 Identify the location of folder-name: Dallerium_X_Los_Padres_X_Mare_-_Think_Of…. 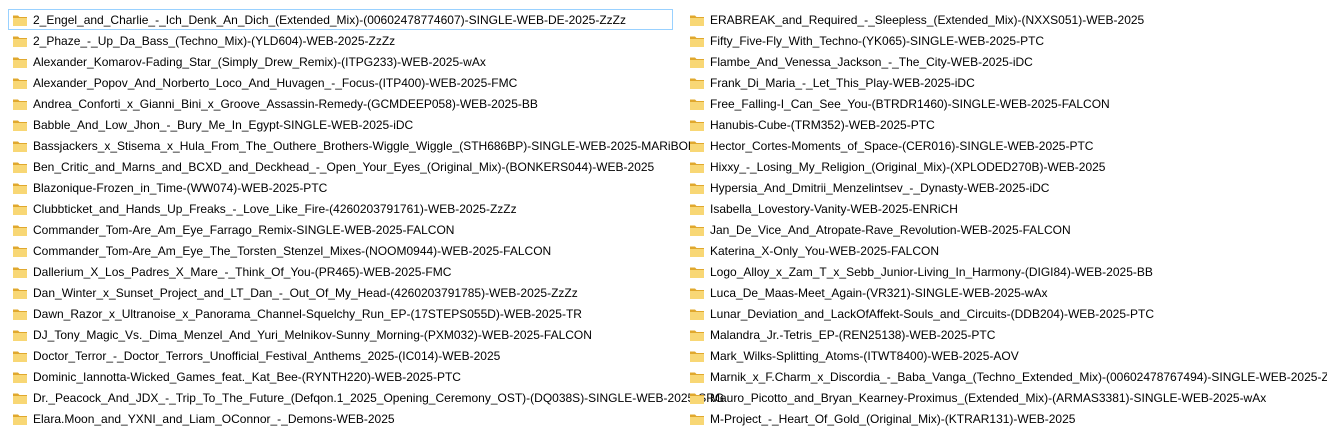
(242, 271).